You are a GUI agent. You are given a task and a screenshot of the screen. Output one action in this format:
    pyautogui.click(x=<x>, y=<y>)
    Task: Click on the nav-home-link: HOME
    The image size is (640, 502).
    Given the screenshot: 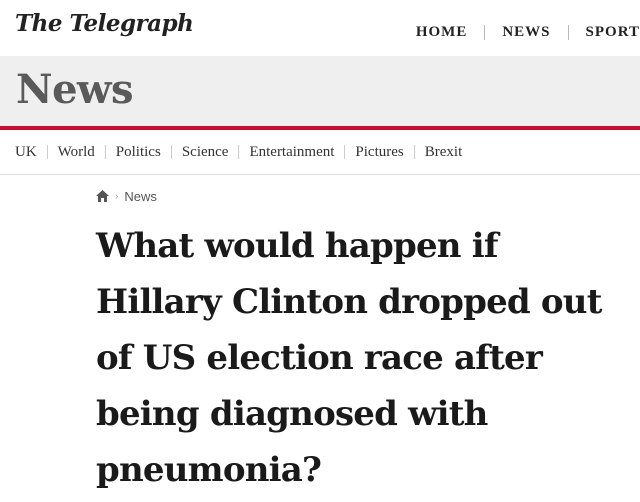 What is the action you would take?
    pyautogui.click(x=442, y=32)
    